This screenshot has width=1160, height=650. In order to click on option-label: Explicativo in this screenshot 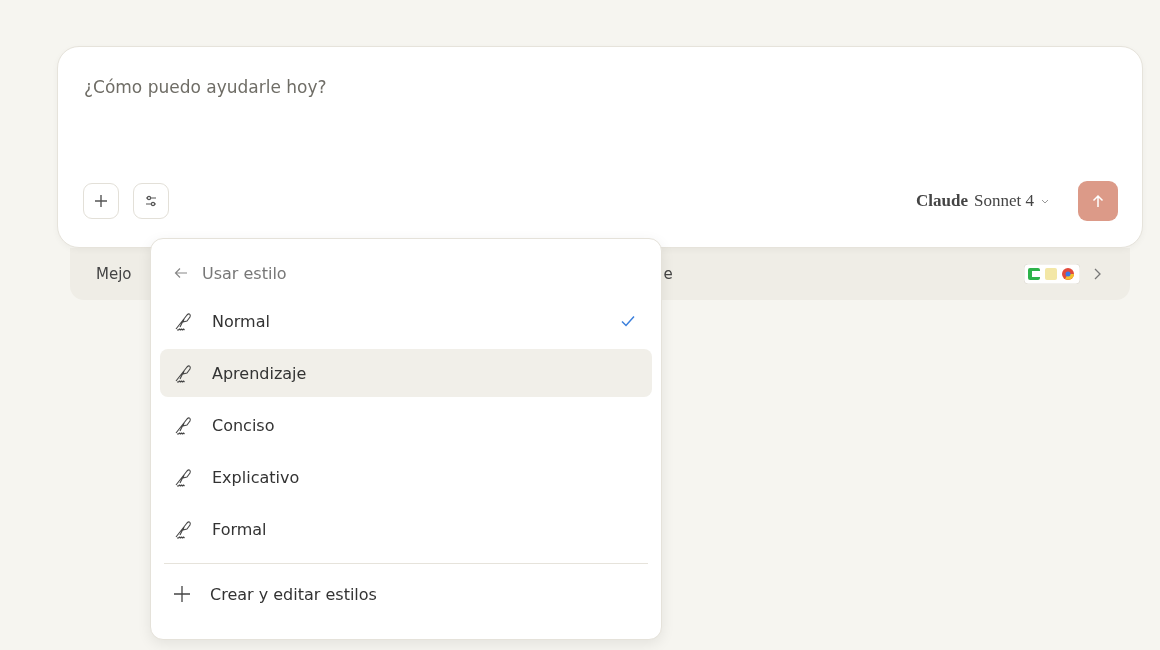, I will do `click(256, 477)`.